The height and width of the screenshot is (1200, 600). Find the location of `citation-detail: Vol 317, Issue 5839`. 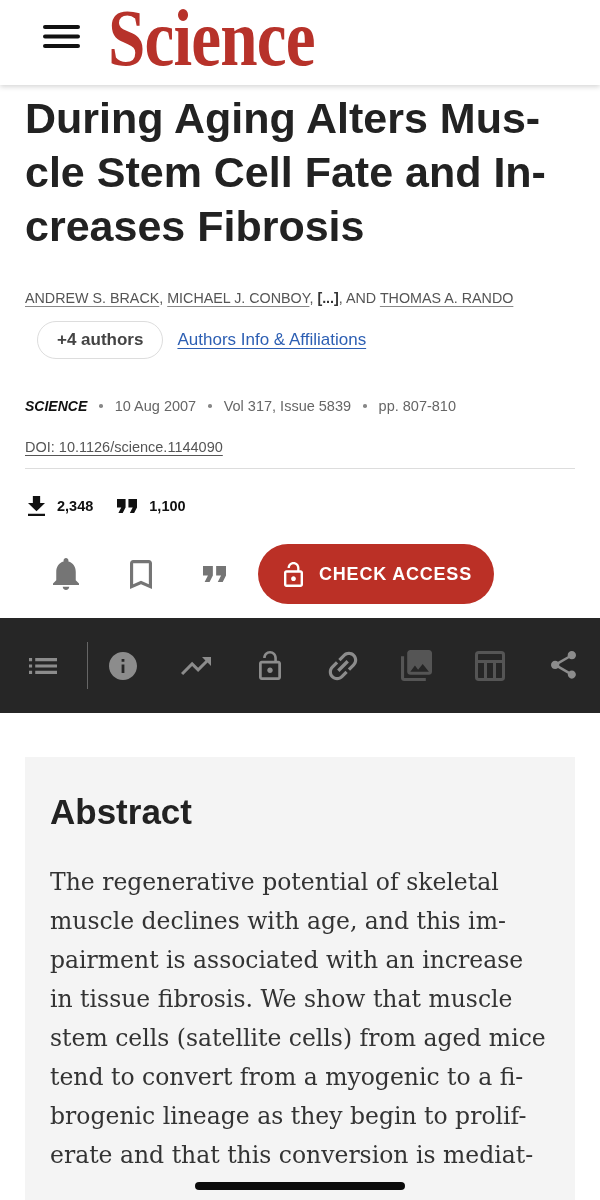

citation-detail: Vol 317, Issue 5839 is located at coordinates (287, 406).